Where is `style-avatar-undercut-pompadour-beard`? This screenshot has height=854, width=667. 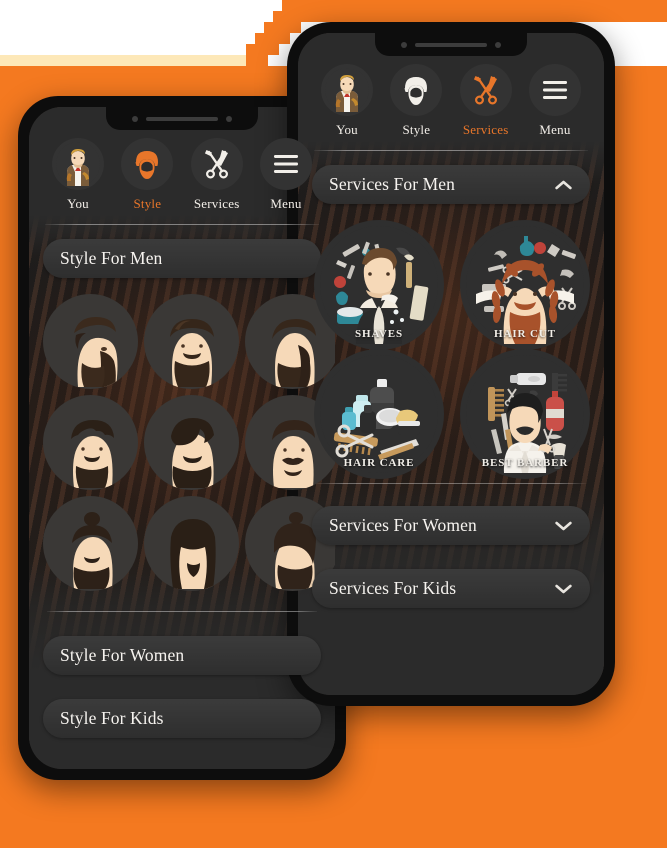 style-avatar-undercut-pompadour-beard is located at coordinates (90, 341).